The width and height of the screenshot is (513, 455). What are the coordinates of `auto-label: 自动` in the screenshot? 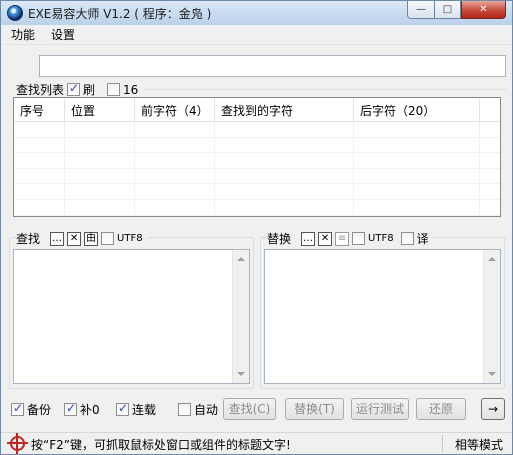 It's located at (206, 410).